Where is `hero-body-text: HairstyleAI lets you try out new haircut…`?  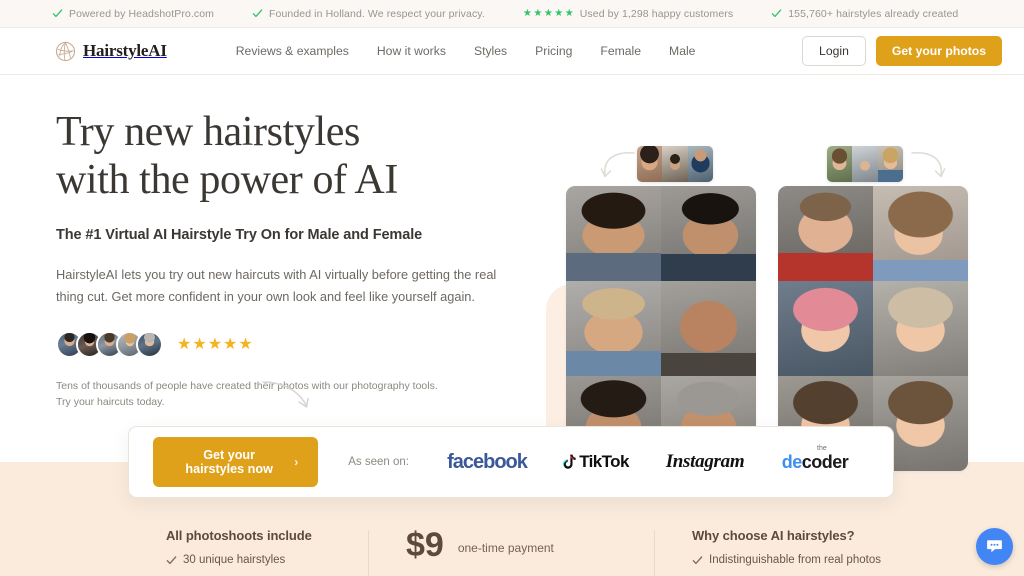
hero-body-text: HairstyleAI lets you try out new haircut… is located at coordinates (276, 285).